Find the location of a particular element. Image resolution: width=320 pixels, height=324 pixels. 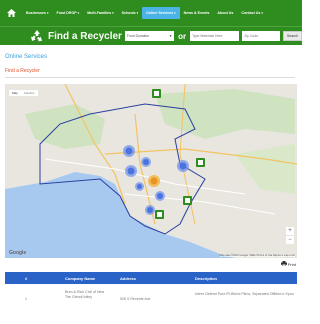

printer-icon is located at coordinates (283, 264).